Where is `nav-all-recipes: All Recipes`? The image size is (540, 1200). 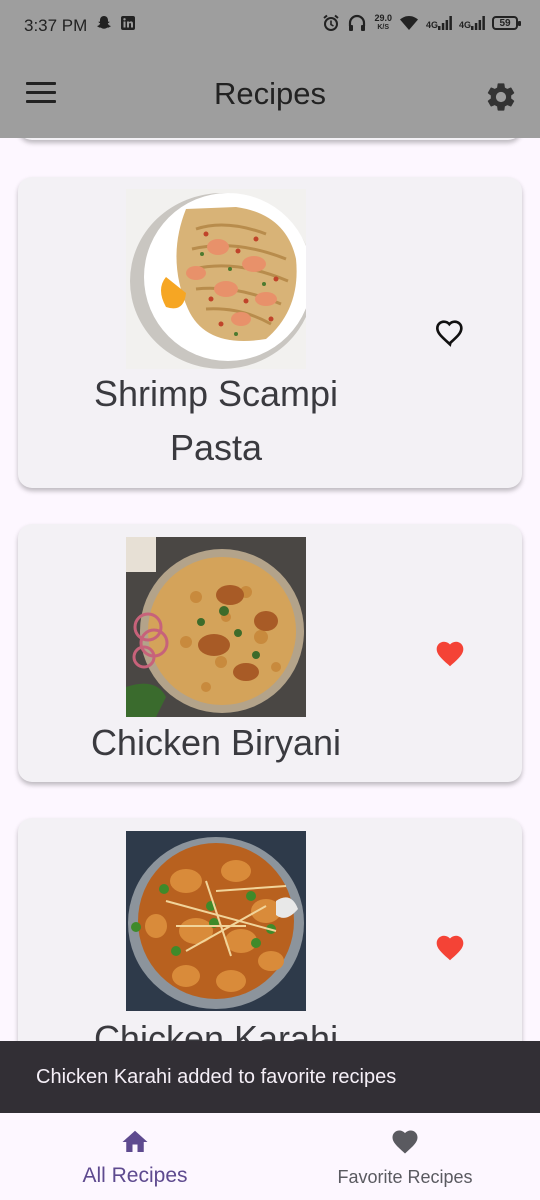
nav-all-recipes: All Recipes is located at coordinates (135, 1156).